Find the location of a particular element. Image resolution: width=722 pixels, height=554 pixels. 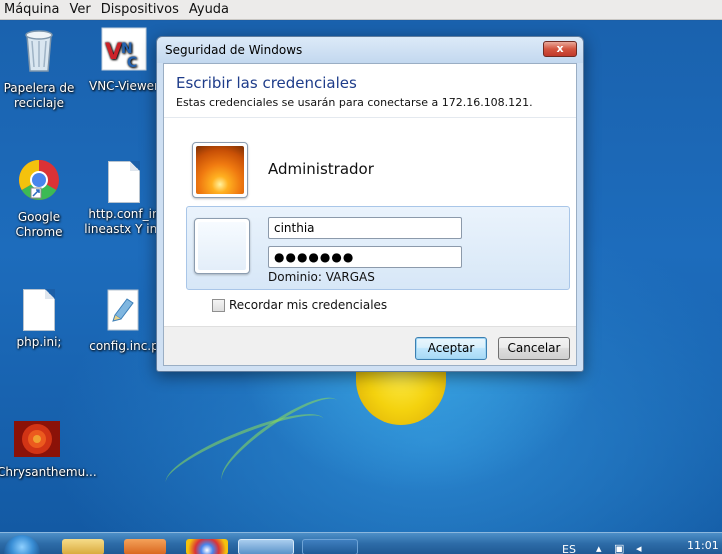

desktop-icon-label: VNC-Viewer is located at coordinates (124, 86).